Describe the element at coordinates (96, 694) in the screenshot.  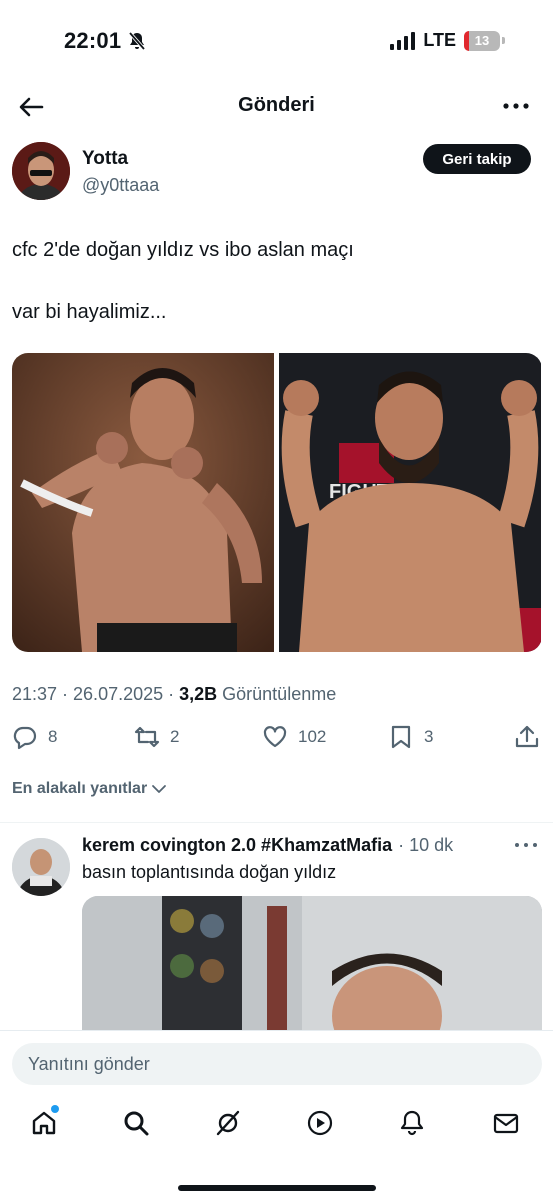
I see `post-timestamp: 21:37 · 26.07.2025 ·` at that location.